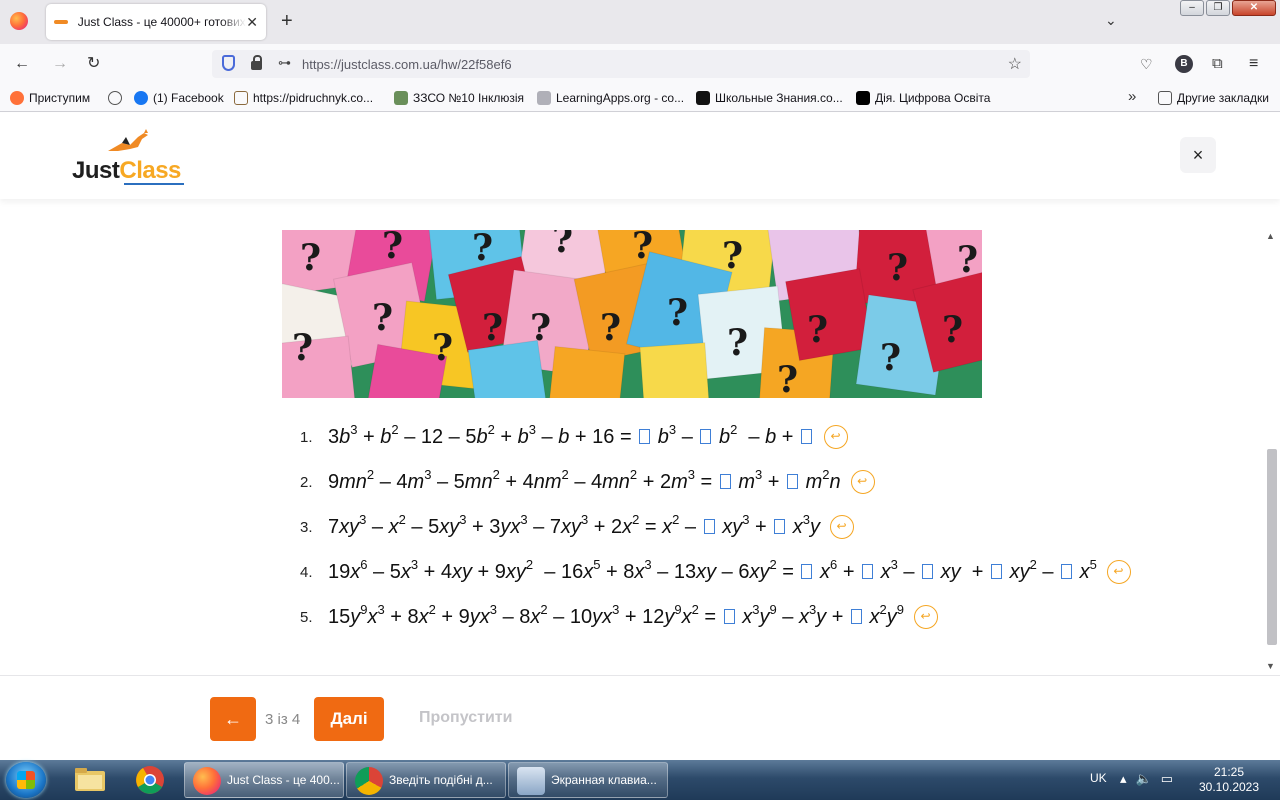  I want to click on znania-icon, so click(703, 98).